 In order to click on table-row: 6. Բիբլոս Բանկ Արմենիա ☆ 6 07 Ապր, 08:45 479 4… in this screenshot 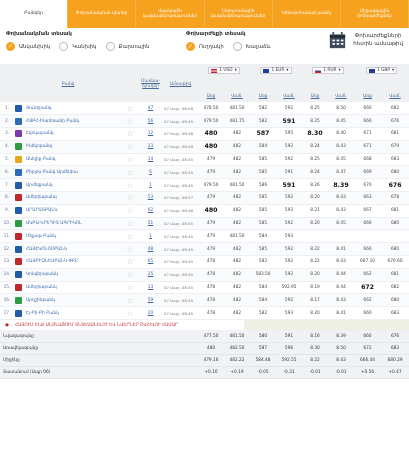, I will do `click(204, 172)`.